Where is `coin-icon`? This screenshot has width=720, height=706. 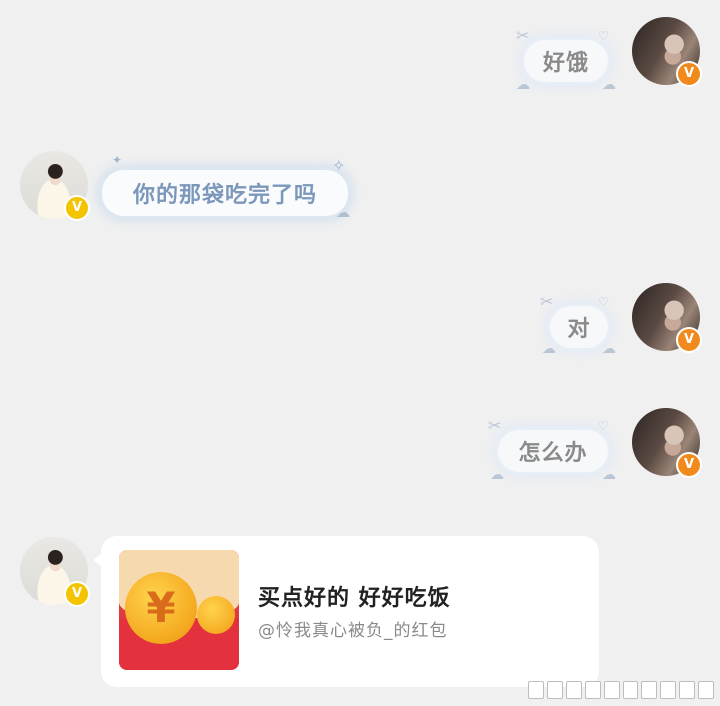 coin-icon is located at coordinates (216, 615).